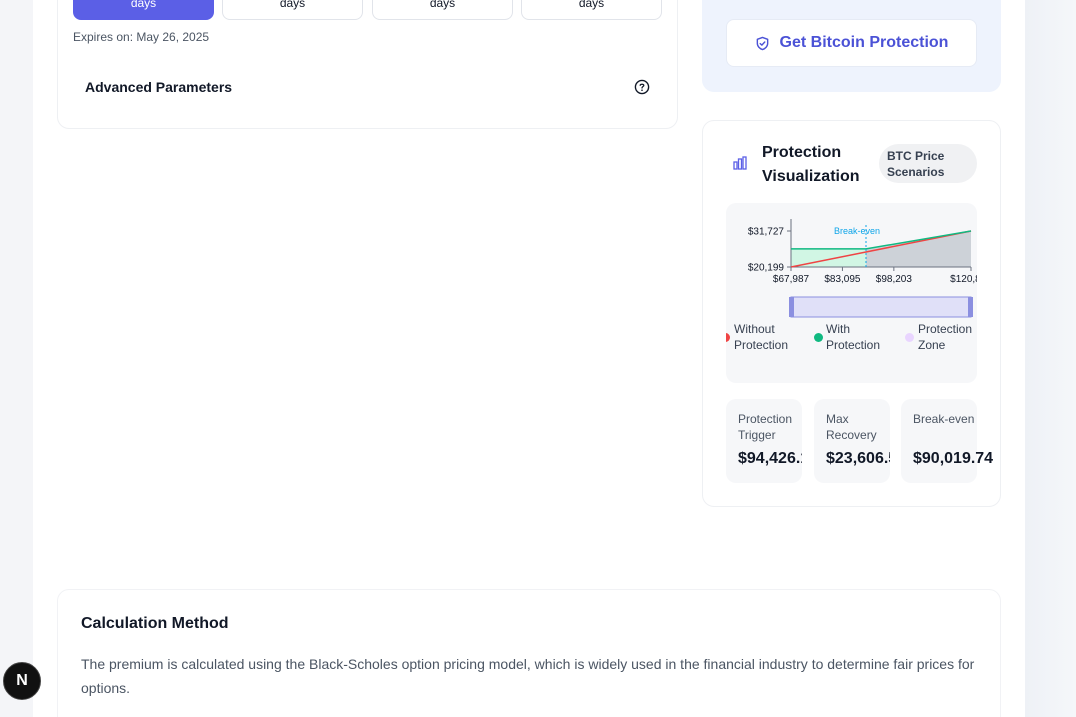 The height and width of the screenshot is (717, 1076). What do you see at coordinates (811, 164) in the screenshot?
I see `visualization-title: Protection Visualization` at bounding box center [811, 164].